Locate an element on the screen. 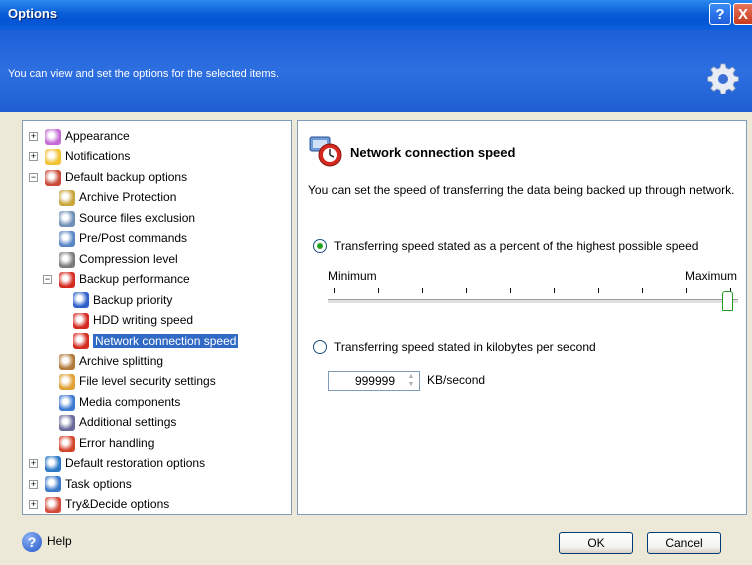  task-icon is located at coordinates (53, 484).